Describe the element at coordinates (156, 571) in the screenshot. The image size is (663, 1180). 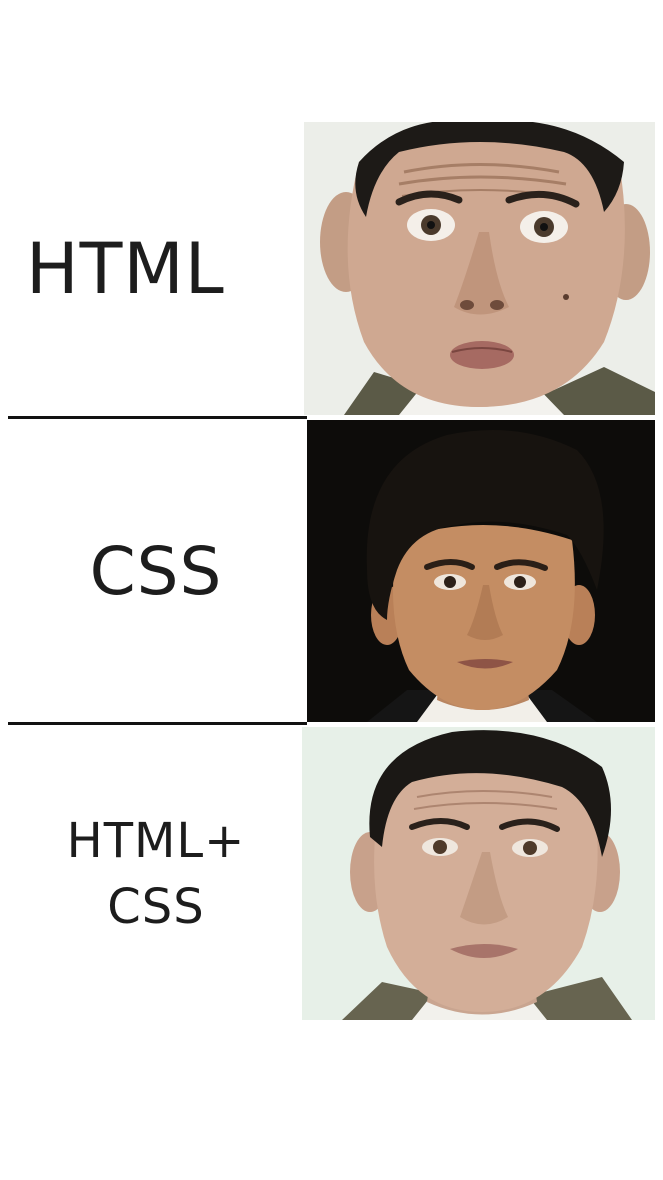
I see `panel-label-css: CSS` at that location.